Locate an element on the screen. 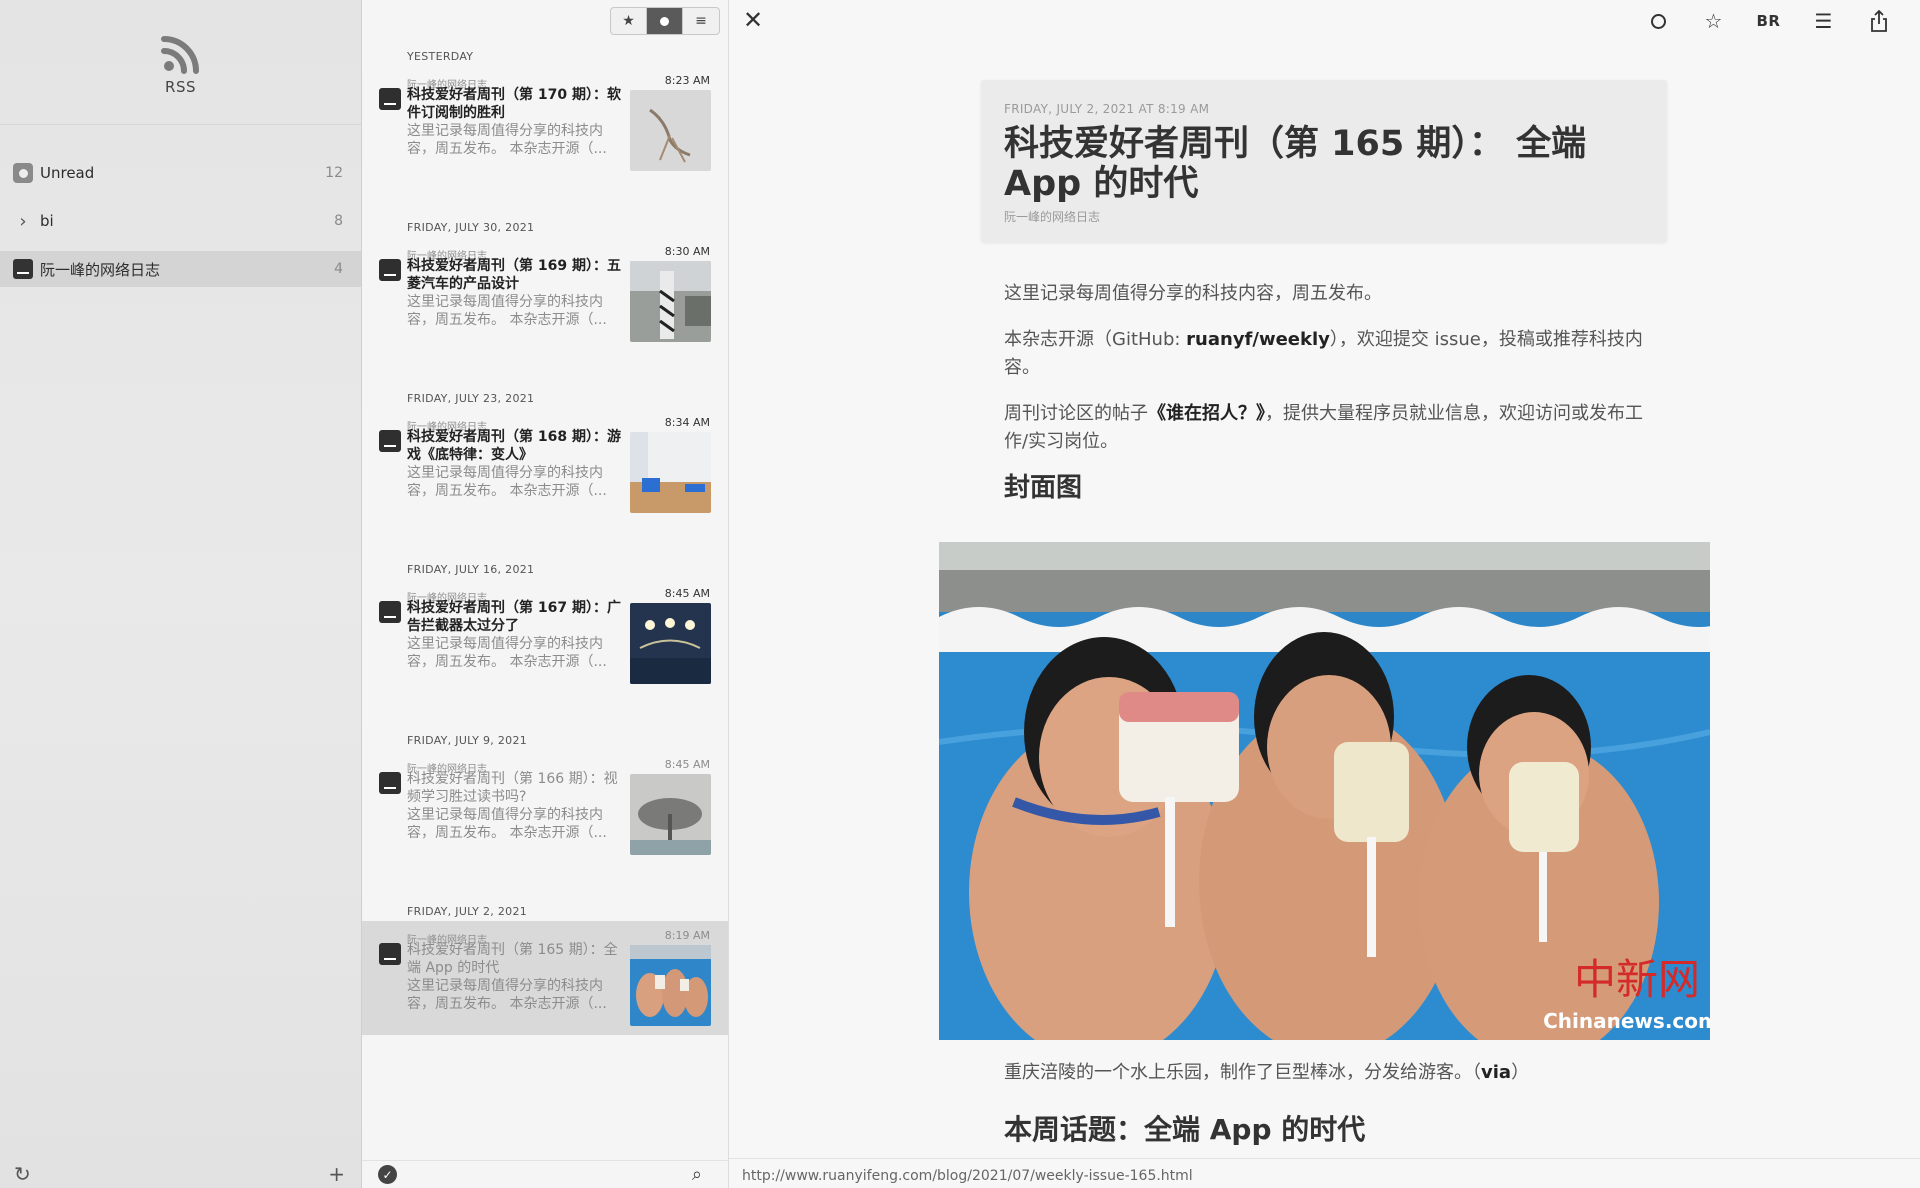 The width and height of the screenshot is (1920, 1188). sidebar-item-label: Unread is located at coordinates (67, 173).